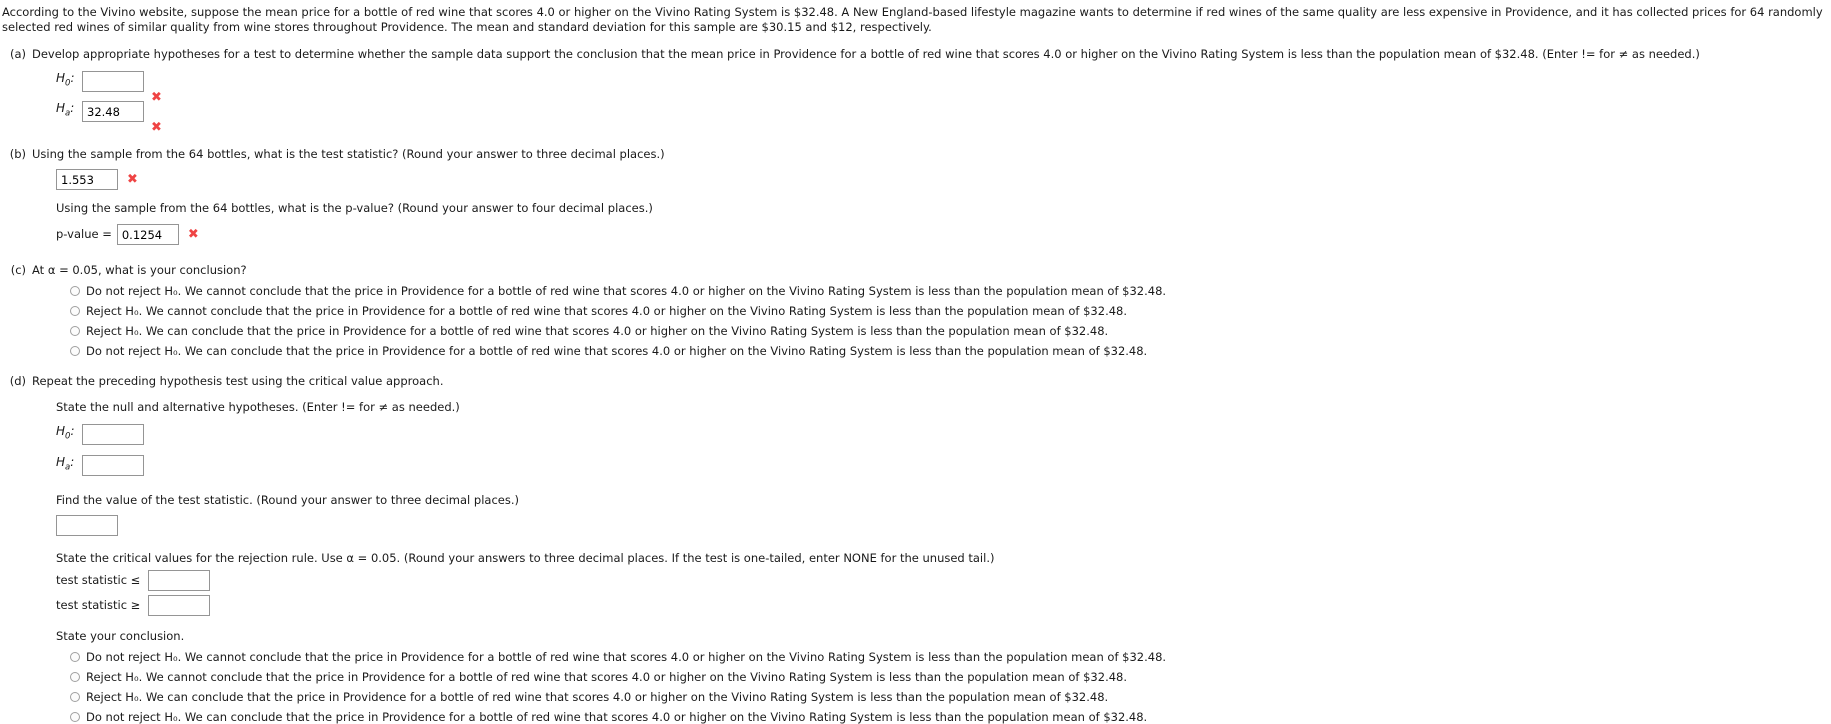  Describe the element at coordinates (943, 465) in the screenshot. I see `part-d-ha-row: Ha:` at that location.